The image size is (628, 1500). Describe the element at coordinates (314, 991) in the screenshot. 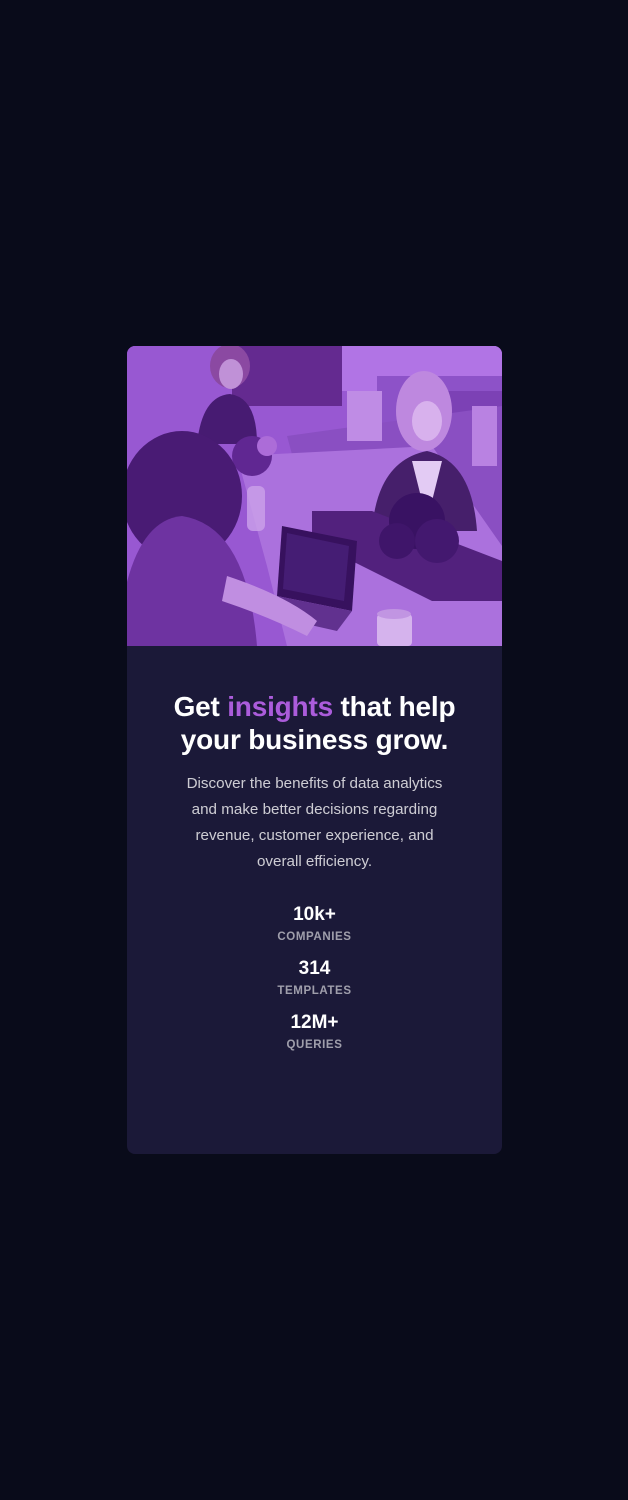

I see `stat-label: TEMPLATES` at that location.